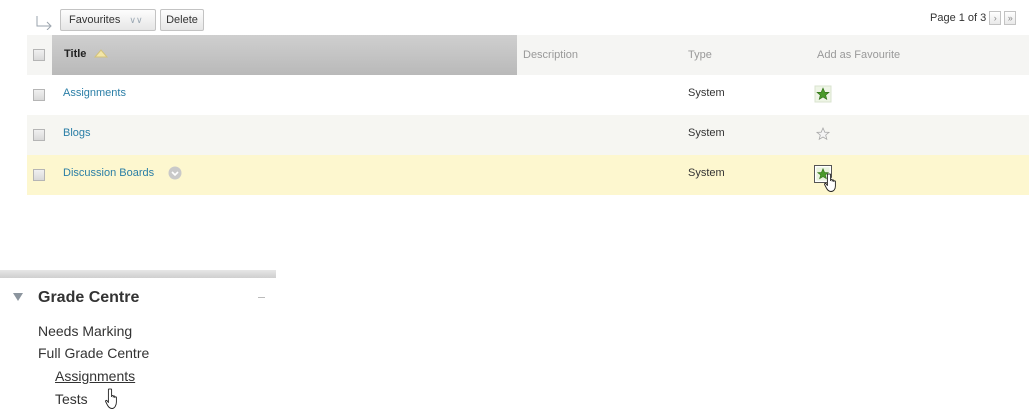  I want to click on pagination: Page 1 of 3 › », so click(973, 18).